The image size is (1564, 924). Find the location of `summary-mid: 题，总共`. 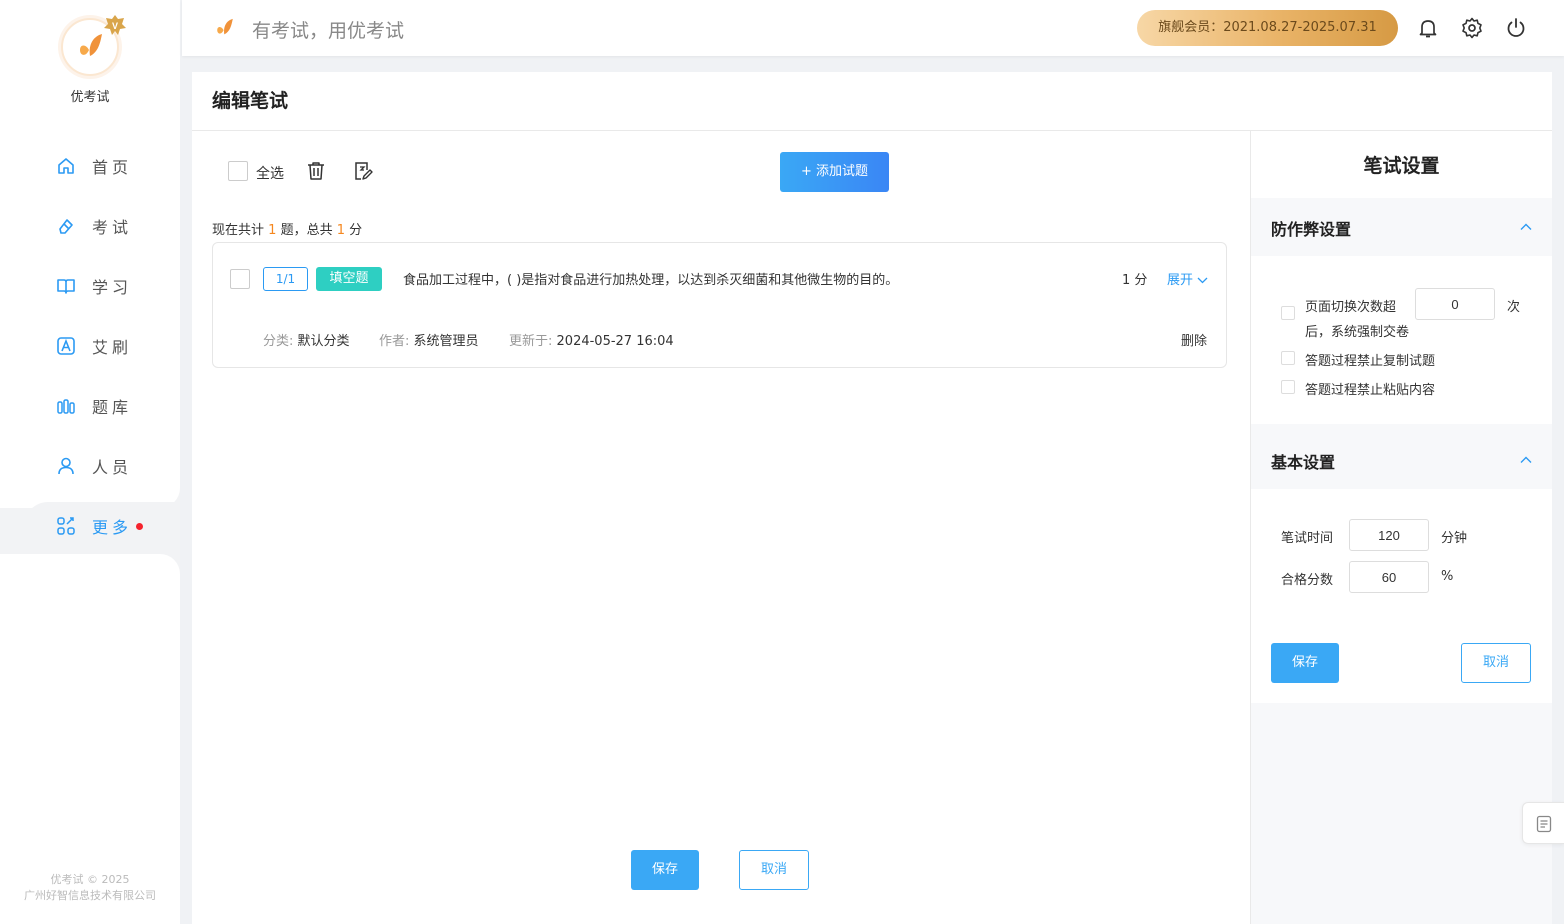

summary-mid: 题，总共 is located at coordinates (306, 230).